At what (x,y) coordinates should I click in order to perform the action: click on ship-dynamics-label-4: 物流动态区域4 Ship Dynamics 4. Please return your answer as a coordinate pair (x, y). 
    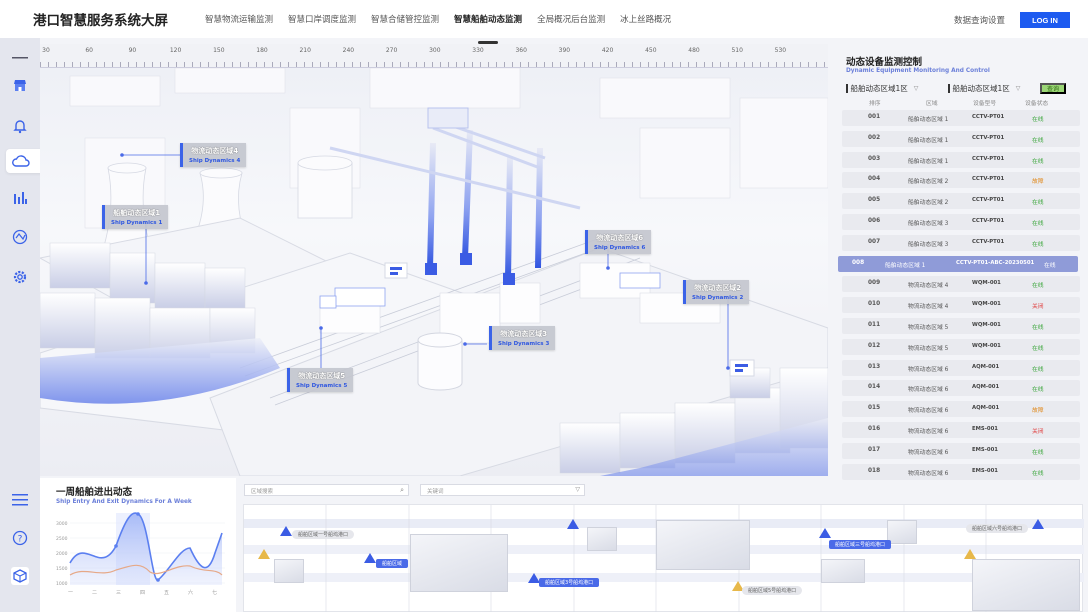
    Looking at the image, I should click on (213, 155).